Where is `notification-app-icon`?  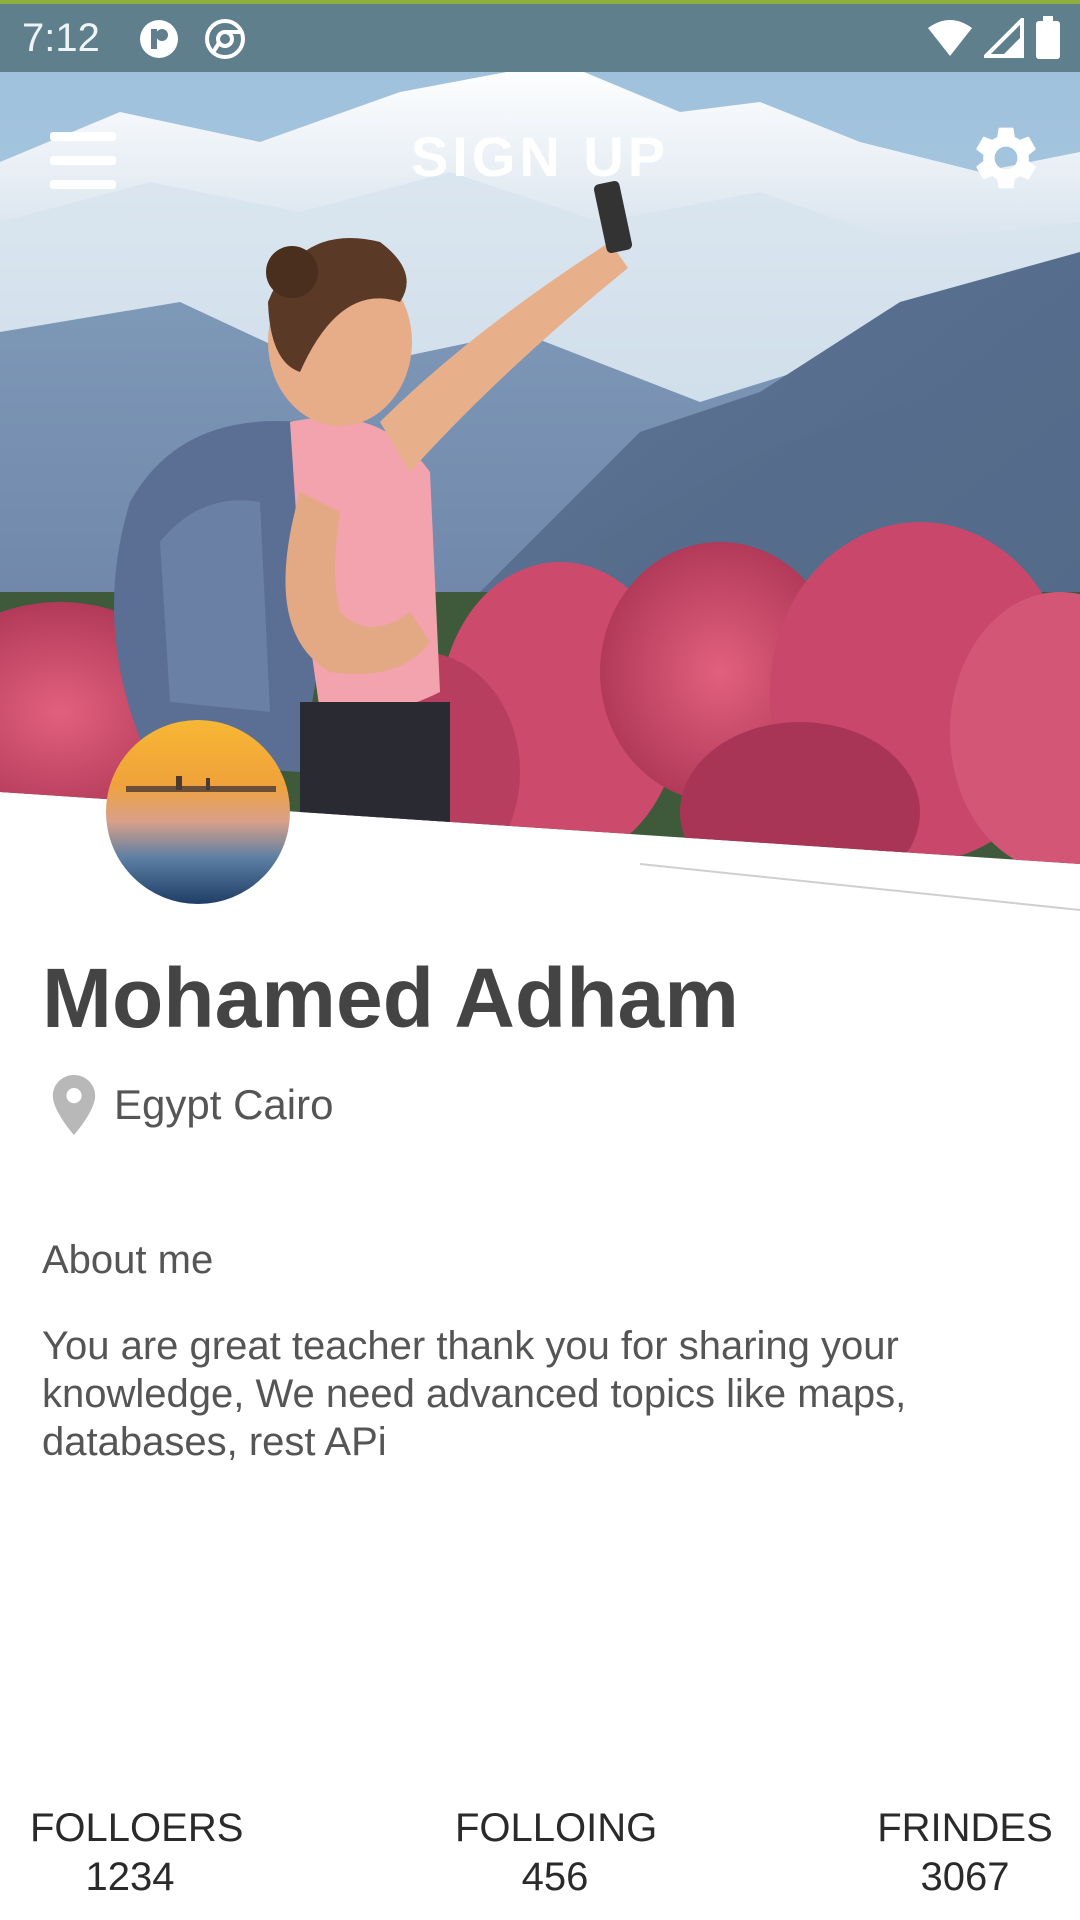 notification-app-icon is located at coordinates (159, 39).